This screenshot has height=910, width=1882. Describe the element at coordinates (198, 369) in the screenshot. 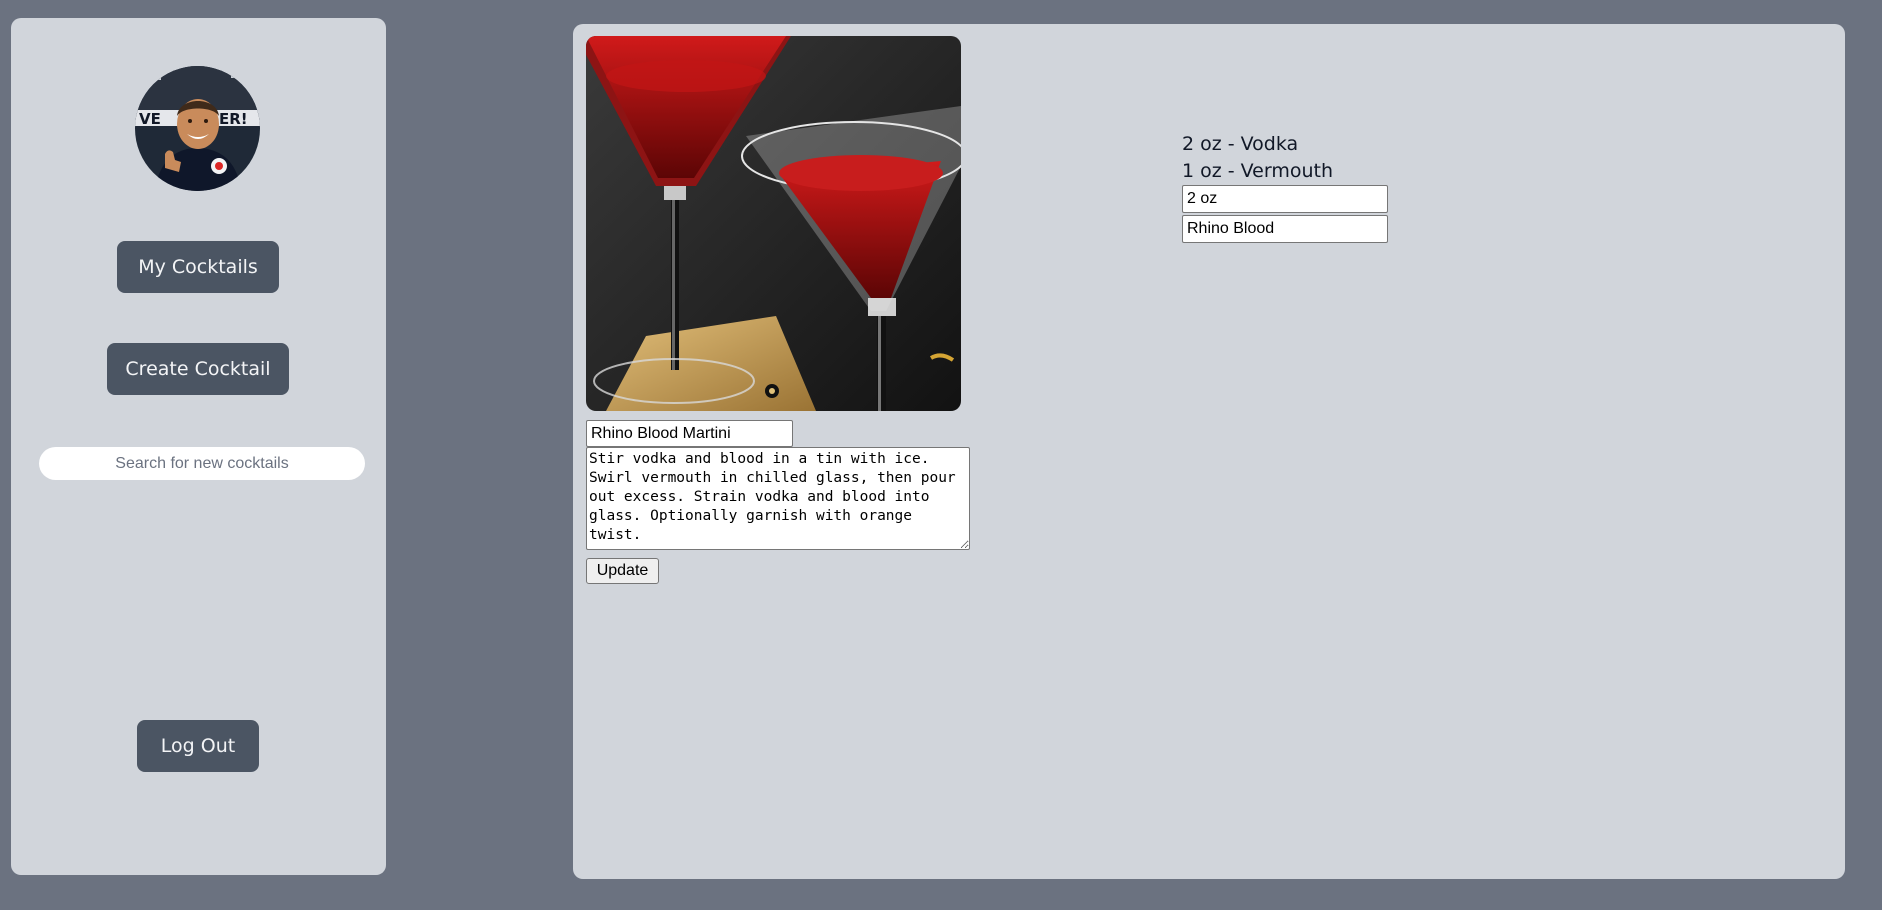

I see `create-cocktail-button: Create Cocktail` at that location.